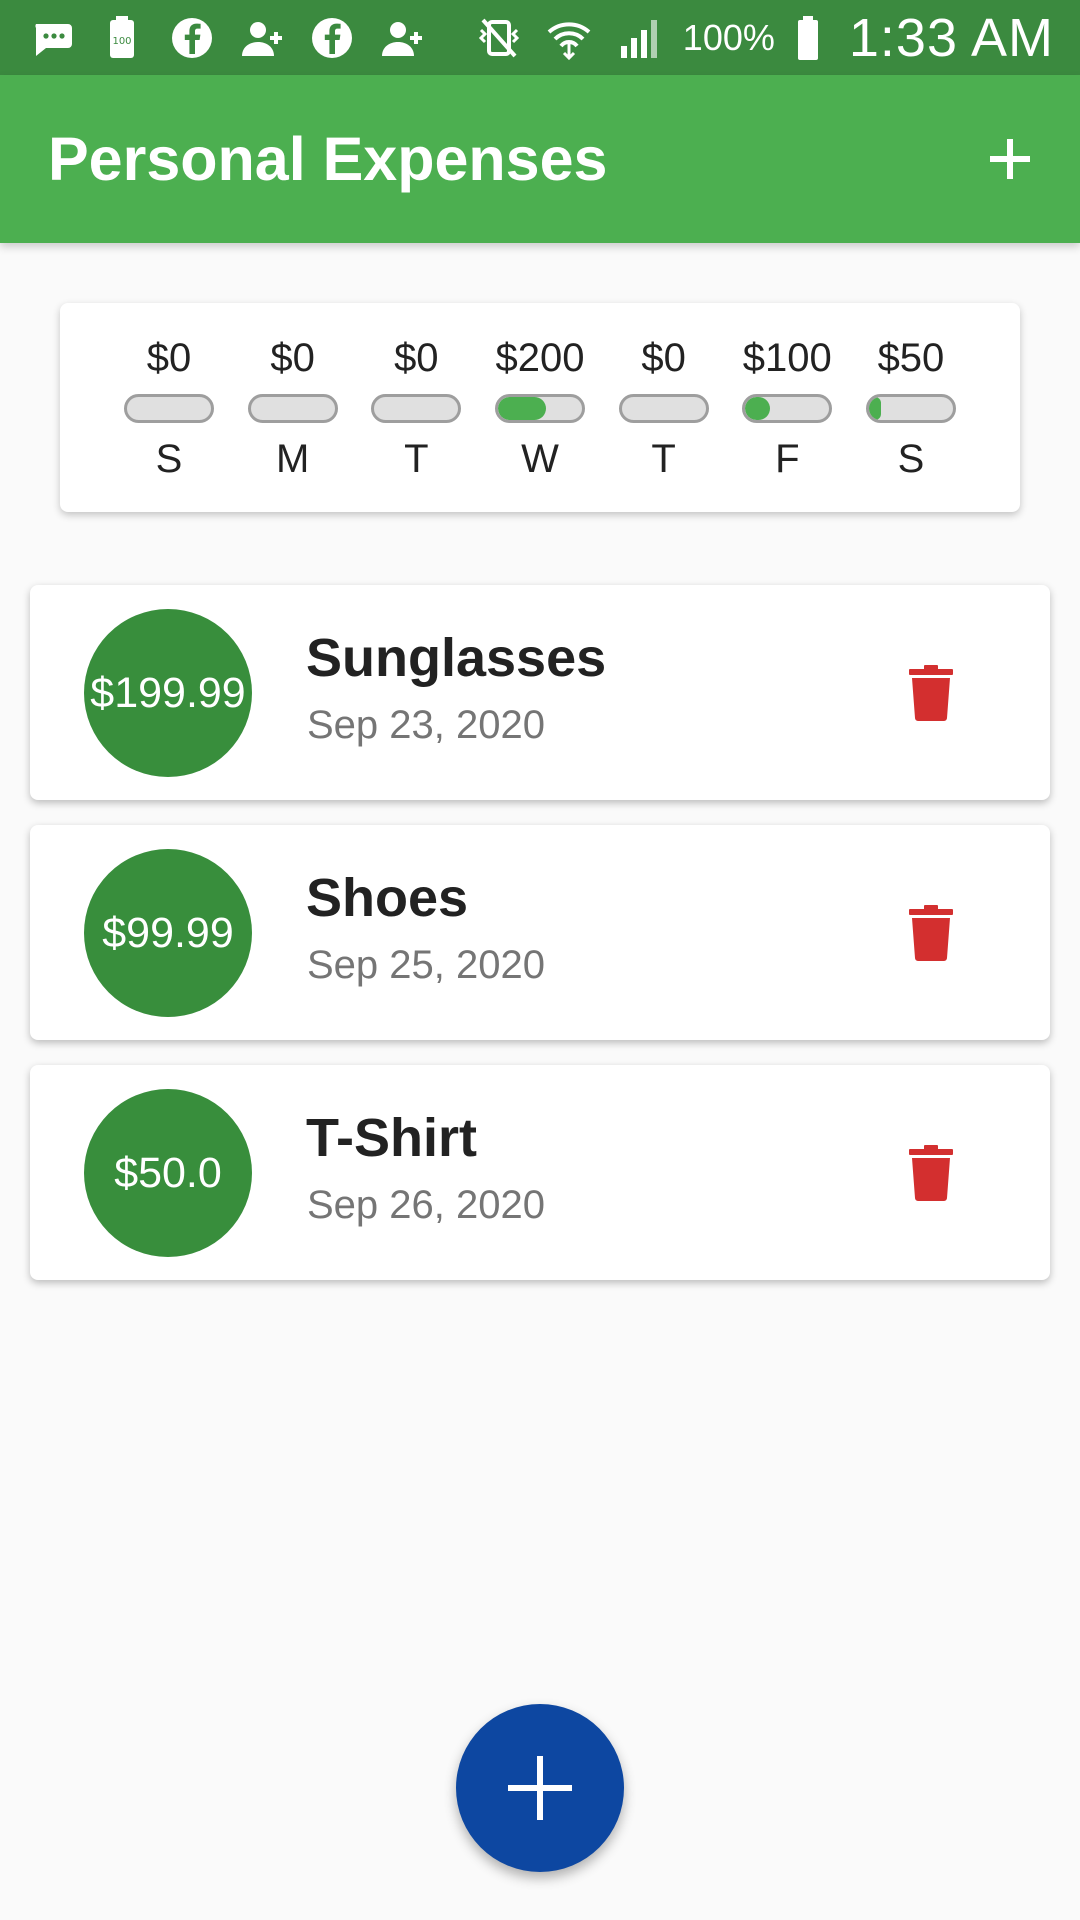 The image size is (1080, 1920). Describe the element at coordinates (540, 932) in the screenshot. I see `expense-item: $99.99 Shoes Sep 25, 2020` at that location.